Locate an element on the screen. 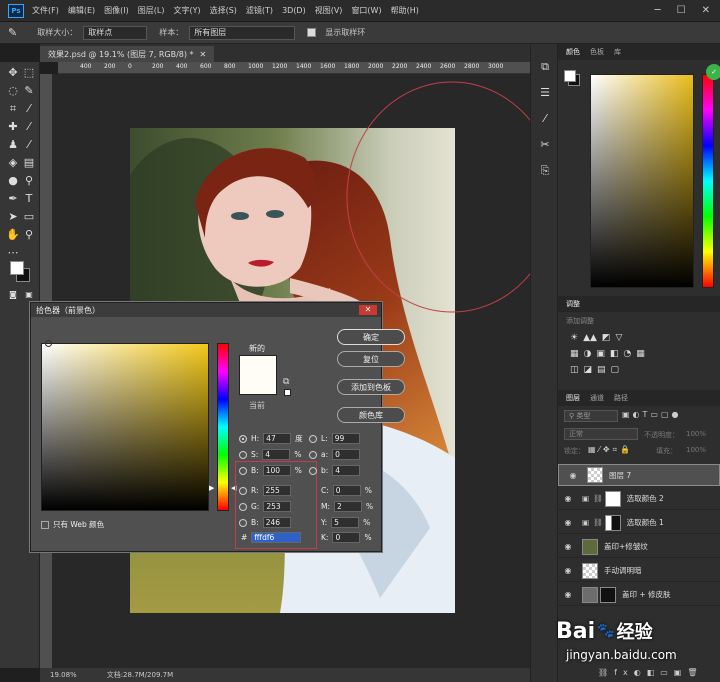 This screenshot has height=682, width=720. panel-foreground-swatch is located at coordinates (570, 76).